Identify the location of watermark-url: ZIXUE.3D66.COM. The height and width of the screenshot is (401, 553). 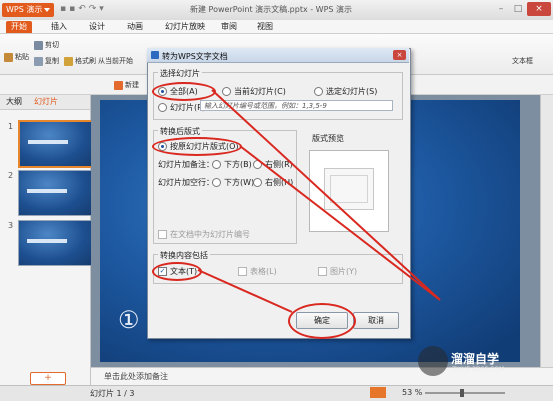
(478, 369).